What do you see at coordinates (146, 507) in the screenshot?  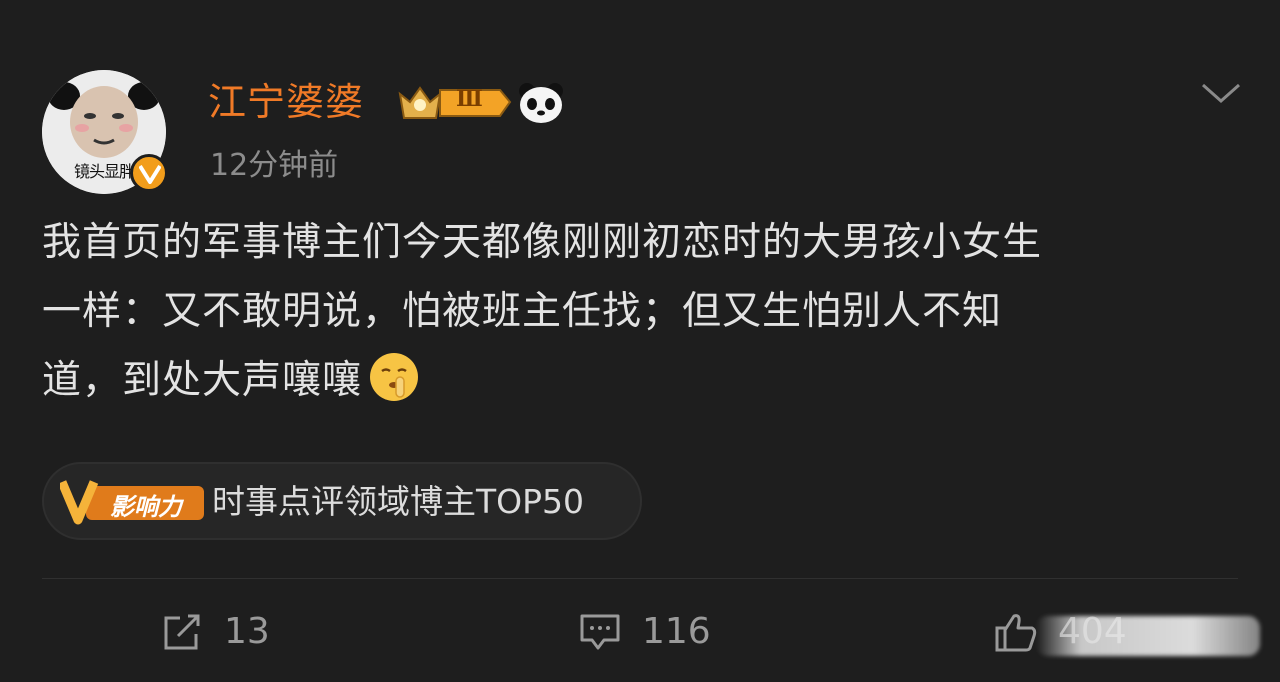 I see `influence-badge-label: 影响力` at bounding box center [146, 507].